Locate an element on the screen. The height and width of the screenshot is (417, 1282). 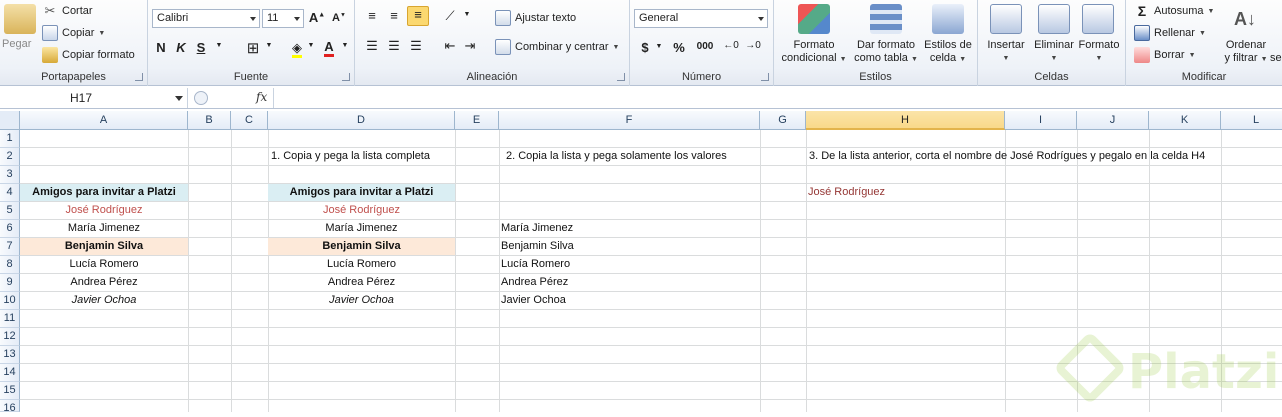
conditional-format-button: Formato condicional ▼ is located at coordinates (814, 52).